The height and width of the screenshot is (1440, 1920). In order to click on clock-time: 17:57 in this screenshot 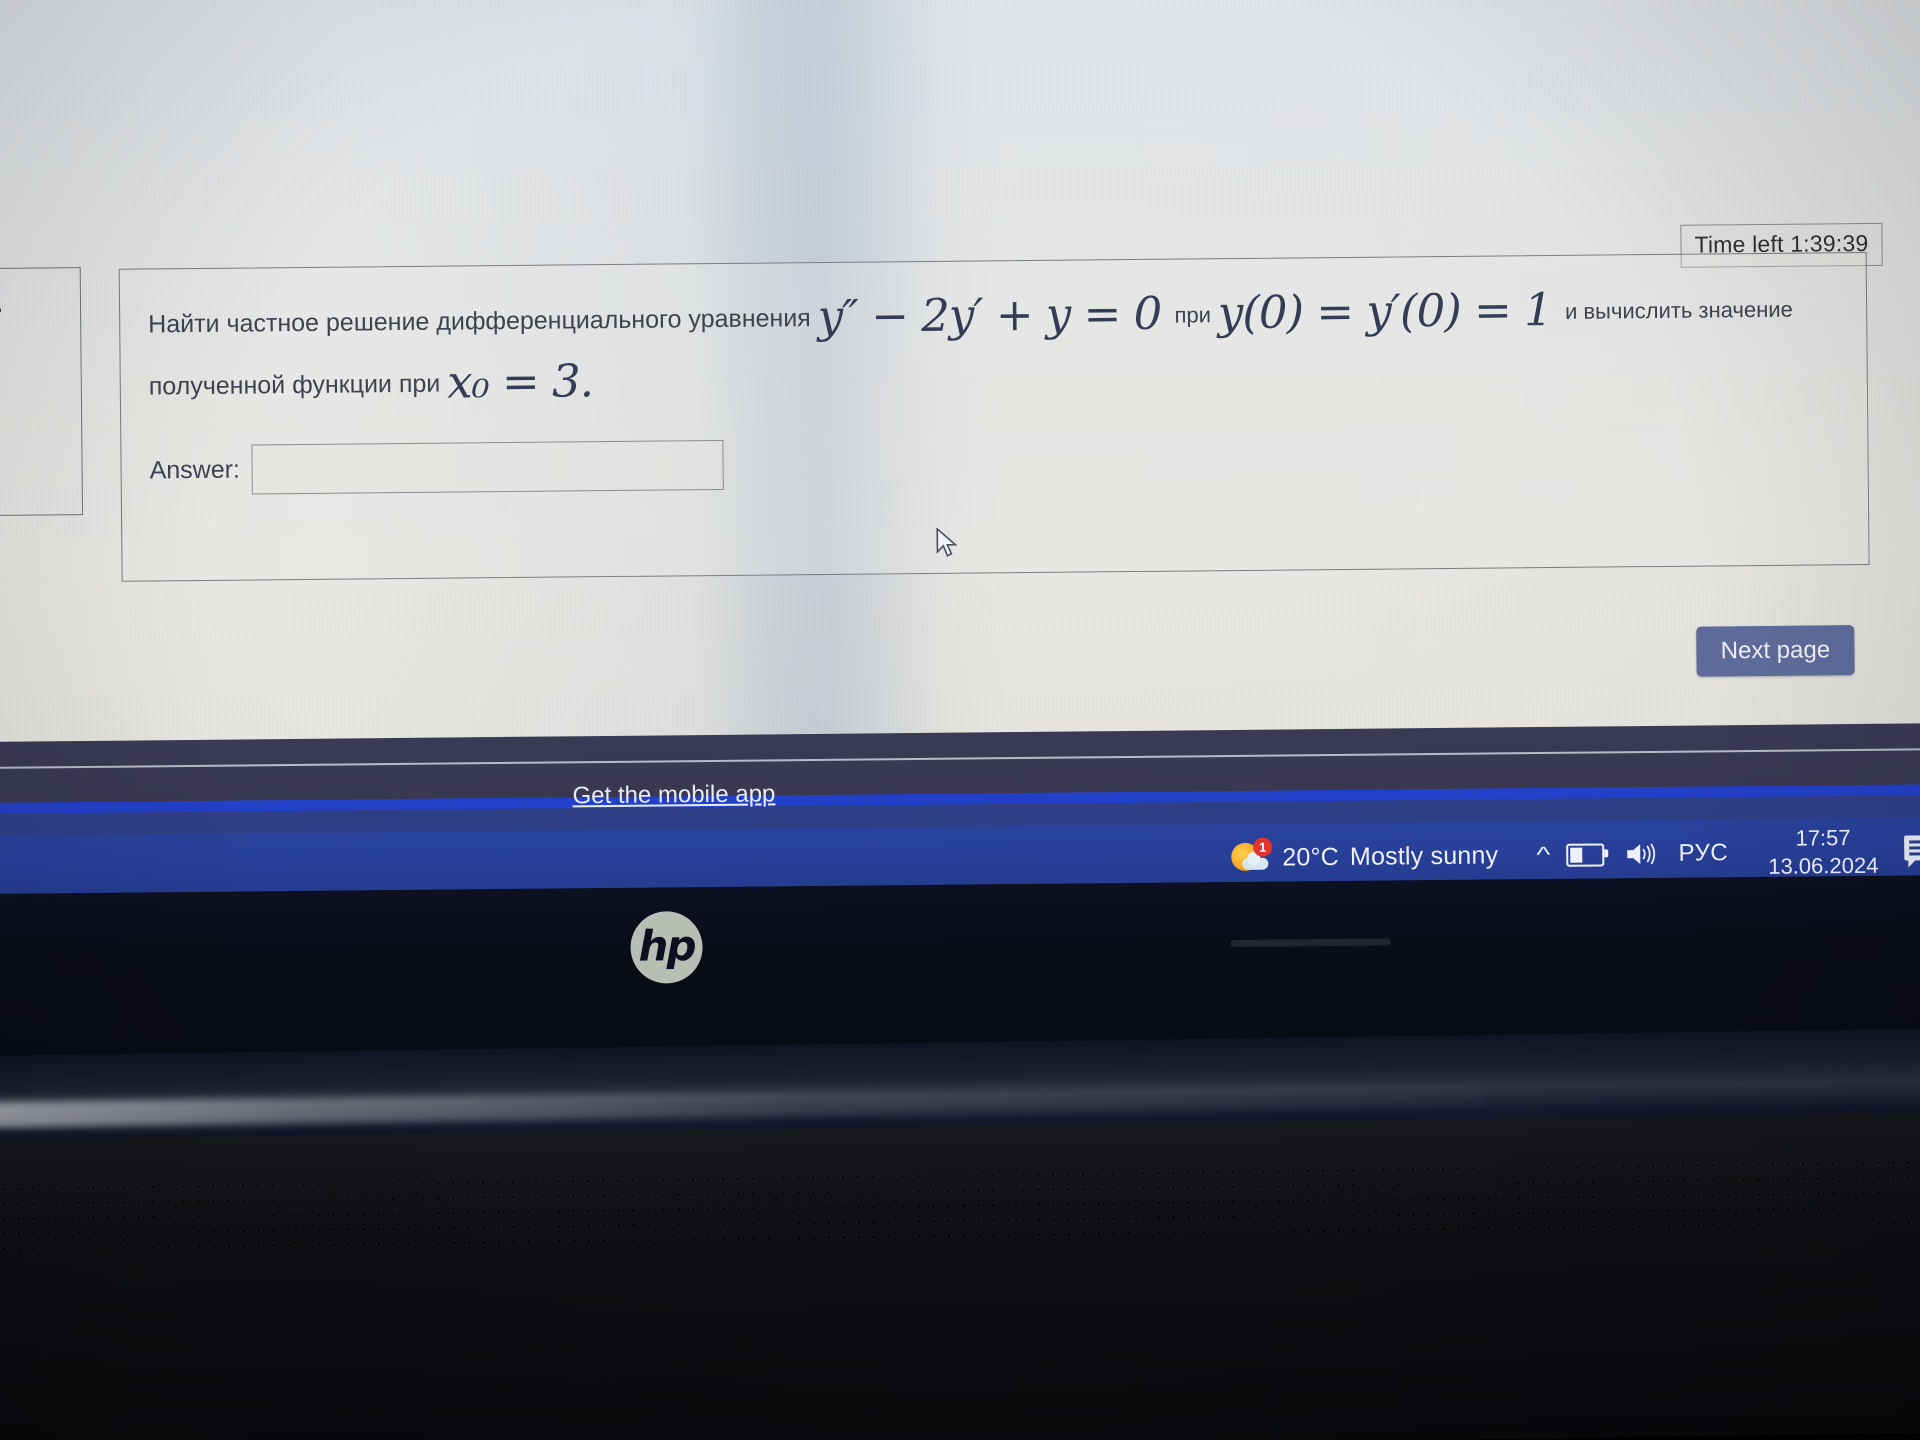, I will do `click(1823, 838)`.